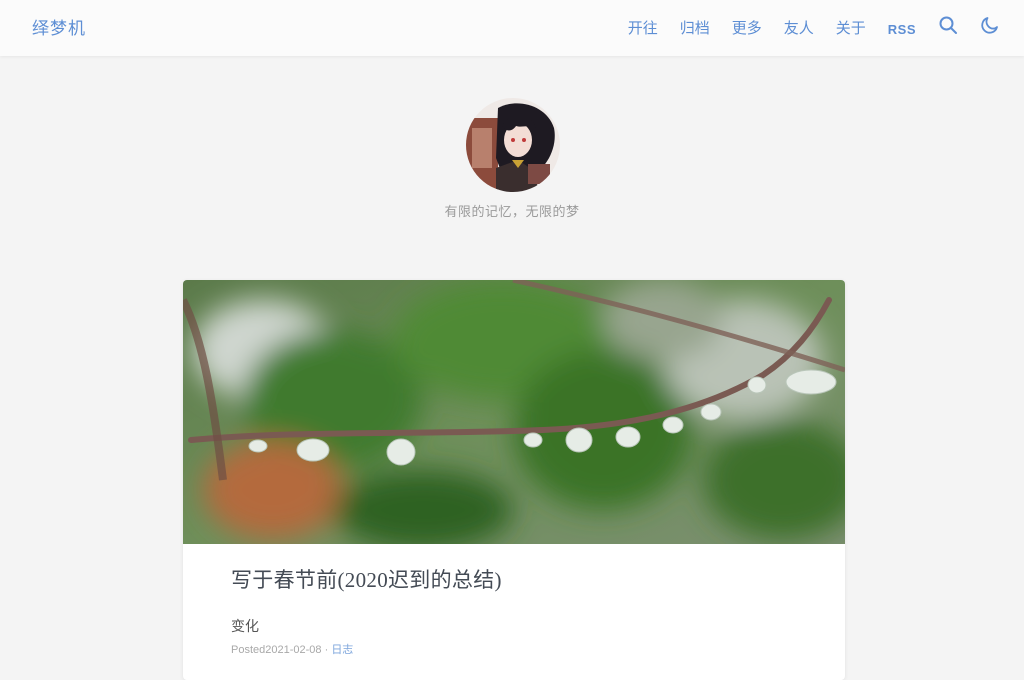  What do you see at coordinates (902, 28) in the screenshot?
I see `nav-item-rss: RSS` at bounding box center [902, 28].